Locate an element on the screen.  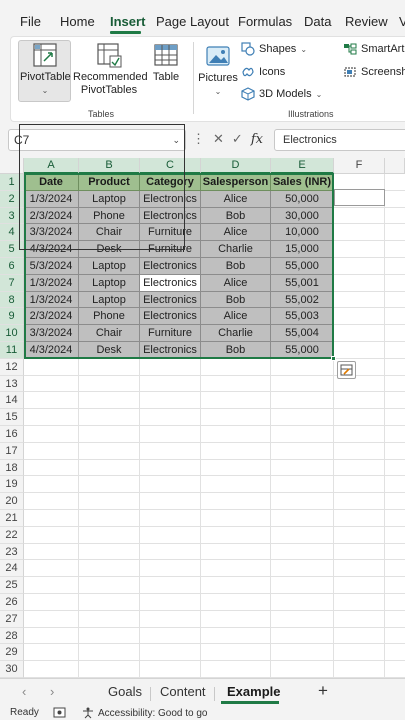
row-header-19: 19 is located at coordinates (12, 485).